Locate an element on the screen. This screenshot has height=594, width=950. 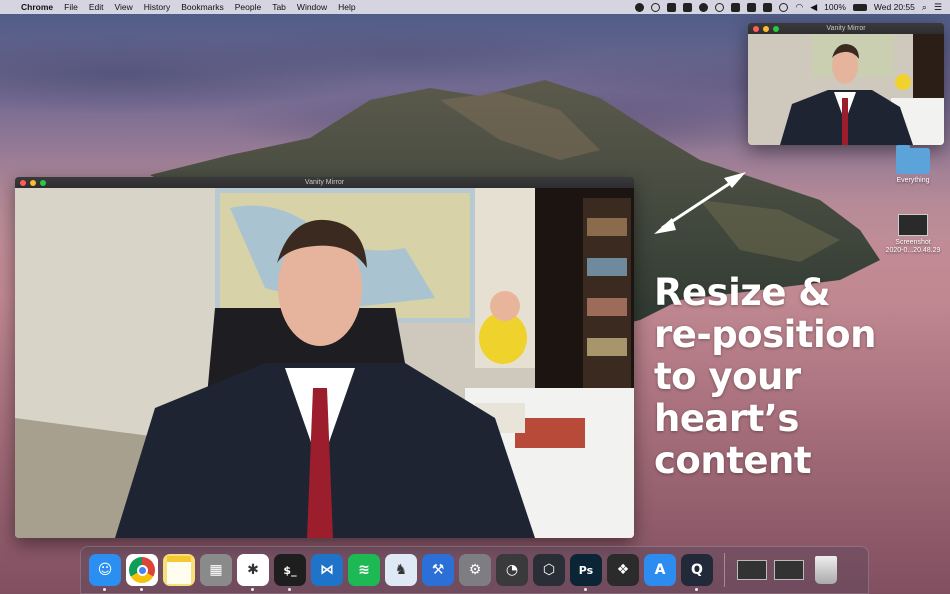
dock-separator is located at coordinates (724, 570).